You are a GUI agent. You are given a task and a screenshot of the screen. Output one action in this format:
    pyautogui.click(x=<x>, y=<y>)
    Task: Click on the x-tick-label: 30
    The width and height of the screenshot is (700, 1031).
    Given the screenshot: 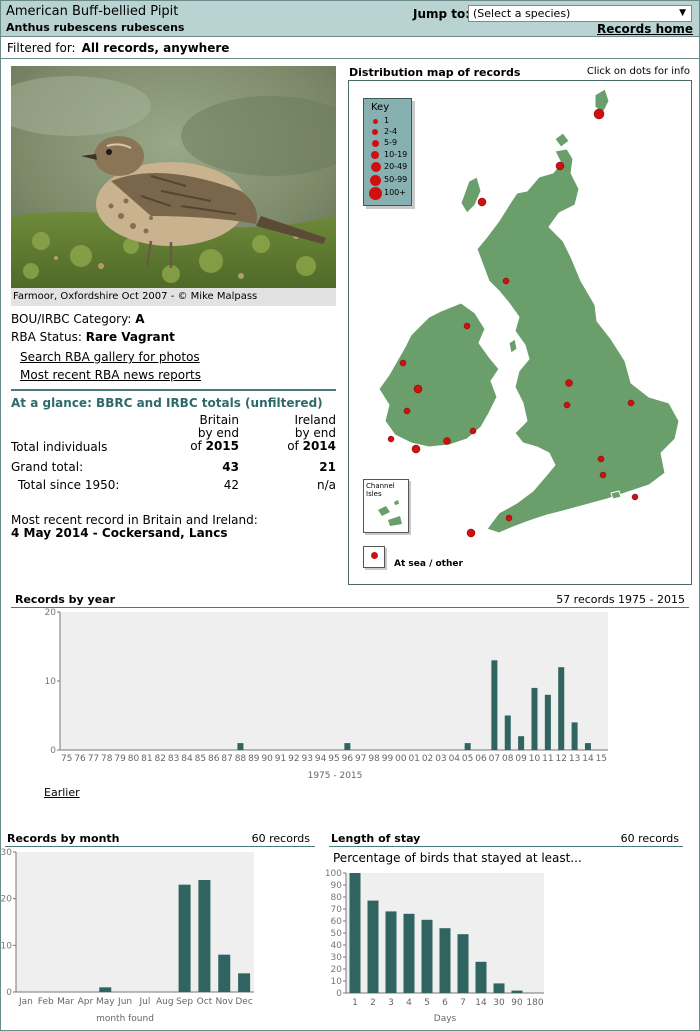 What is the action you would take?
    pyautogui.click(x=499, y=1003)
    